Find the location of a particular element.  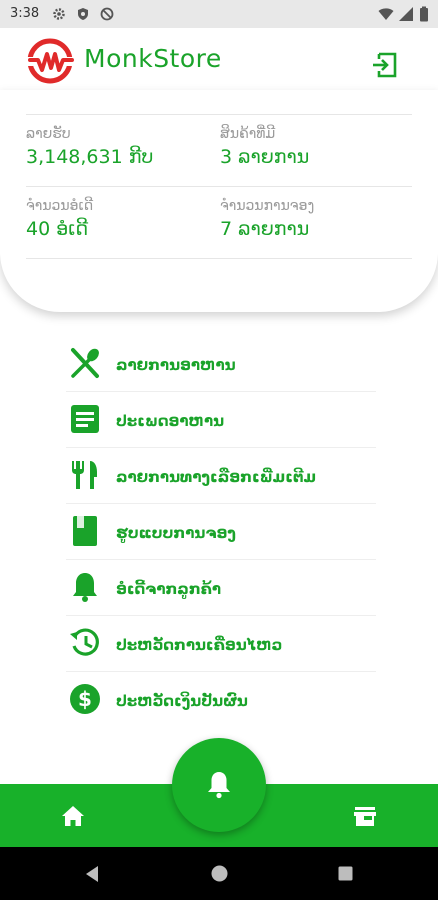

stat-revenue: ລາຍຮັບ 3,148,631 ກີບ is located at coordinates (89, 147).